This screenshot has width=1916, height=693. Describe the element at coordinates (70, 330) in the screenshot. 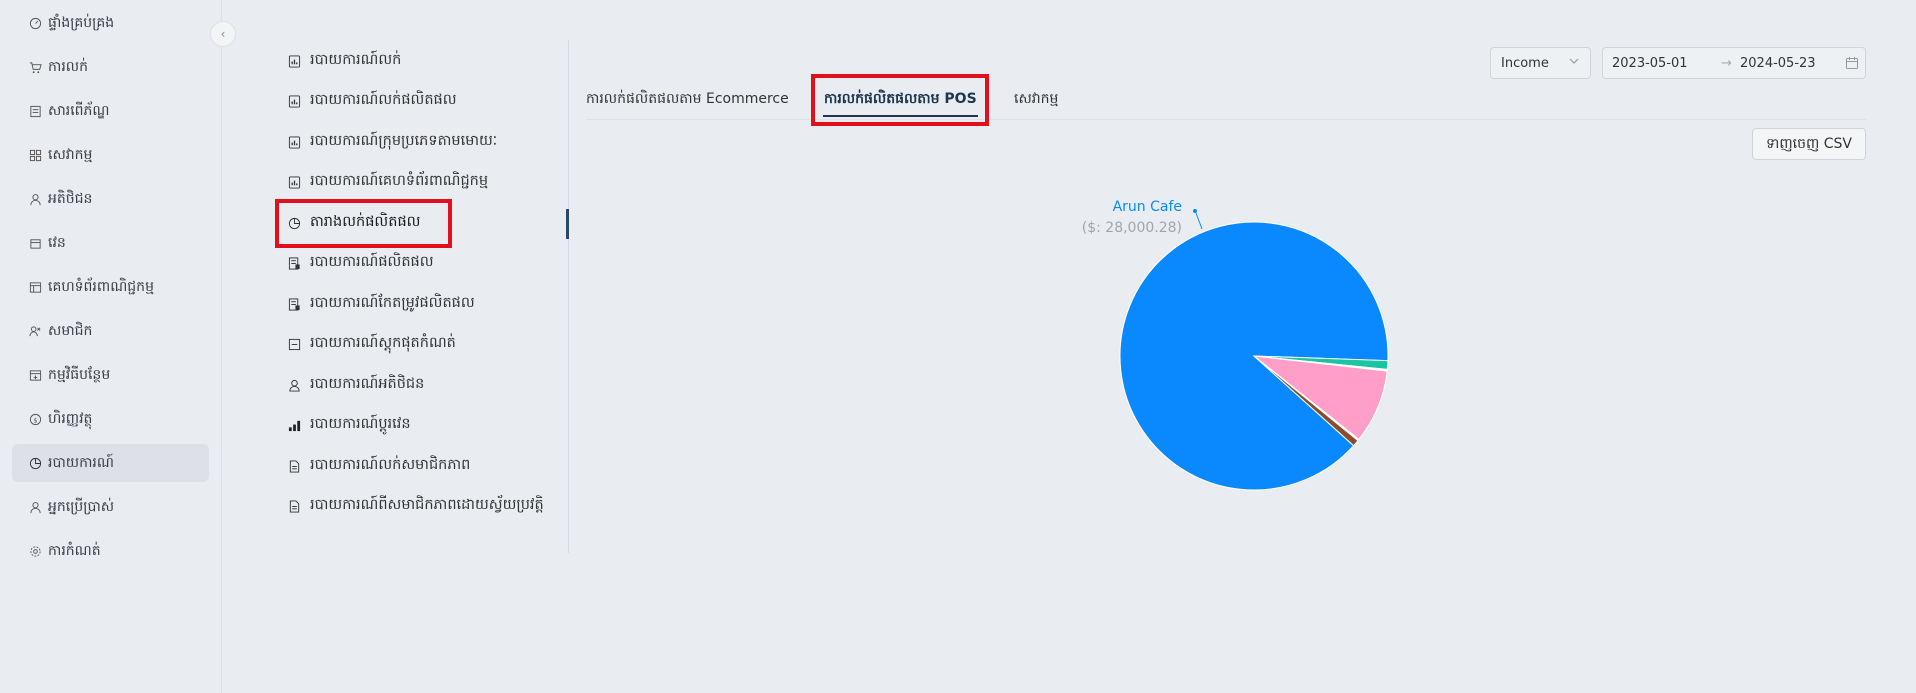

I see `sidebar-item-label: សមាជិក` at that location.